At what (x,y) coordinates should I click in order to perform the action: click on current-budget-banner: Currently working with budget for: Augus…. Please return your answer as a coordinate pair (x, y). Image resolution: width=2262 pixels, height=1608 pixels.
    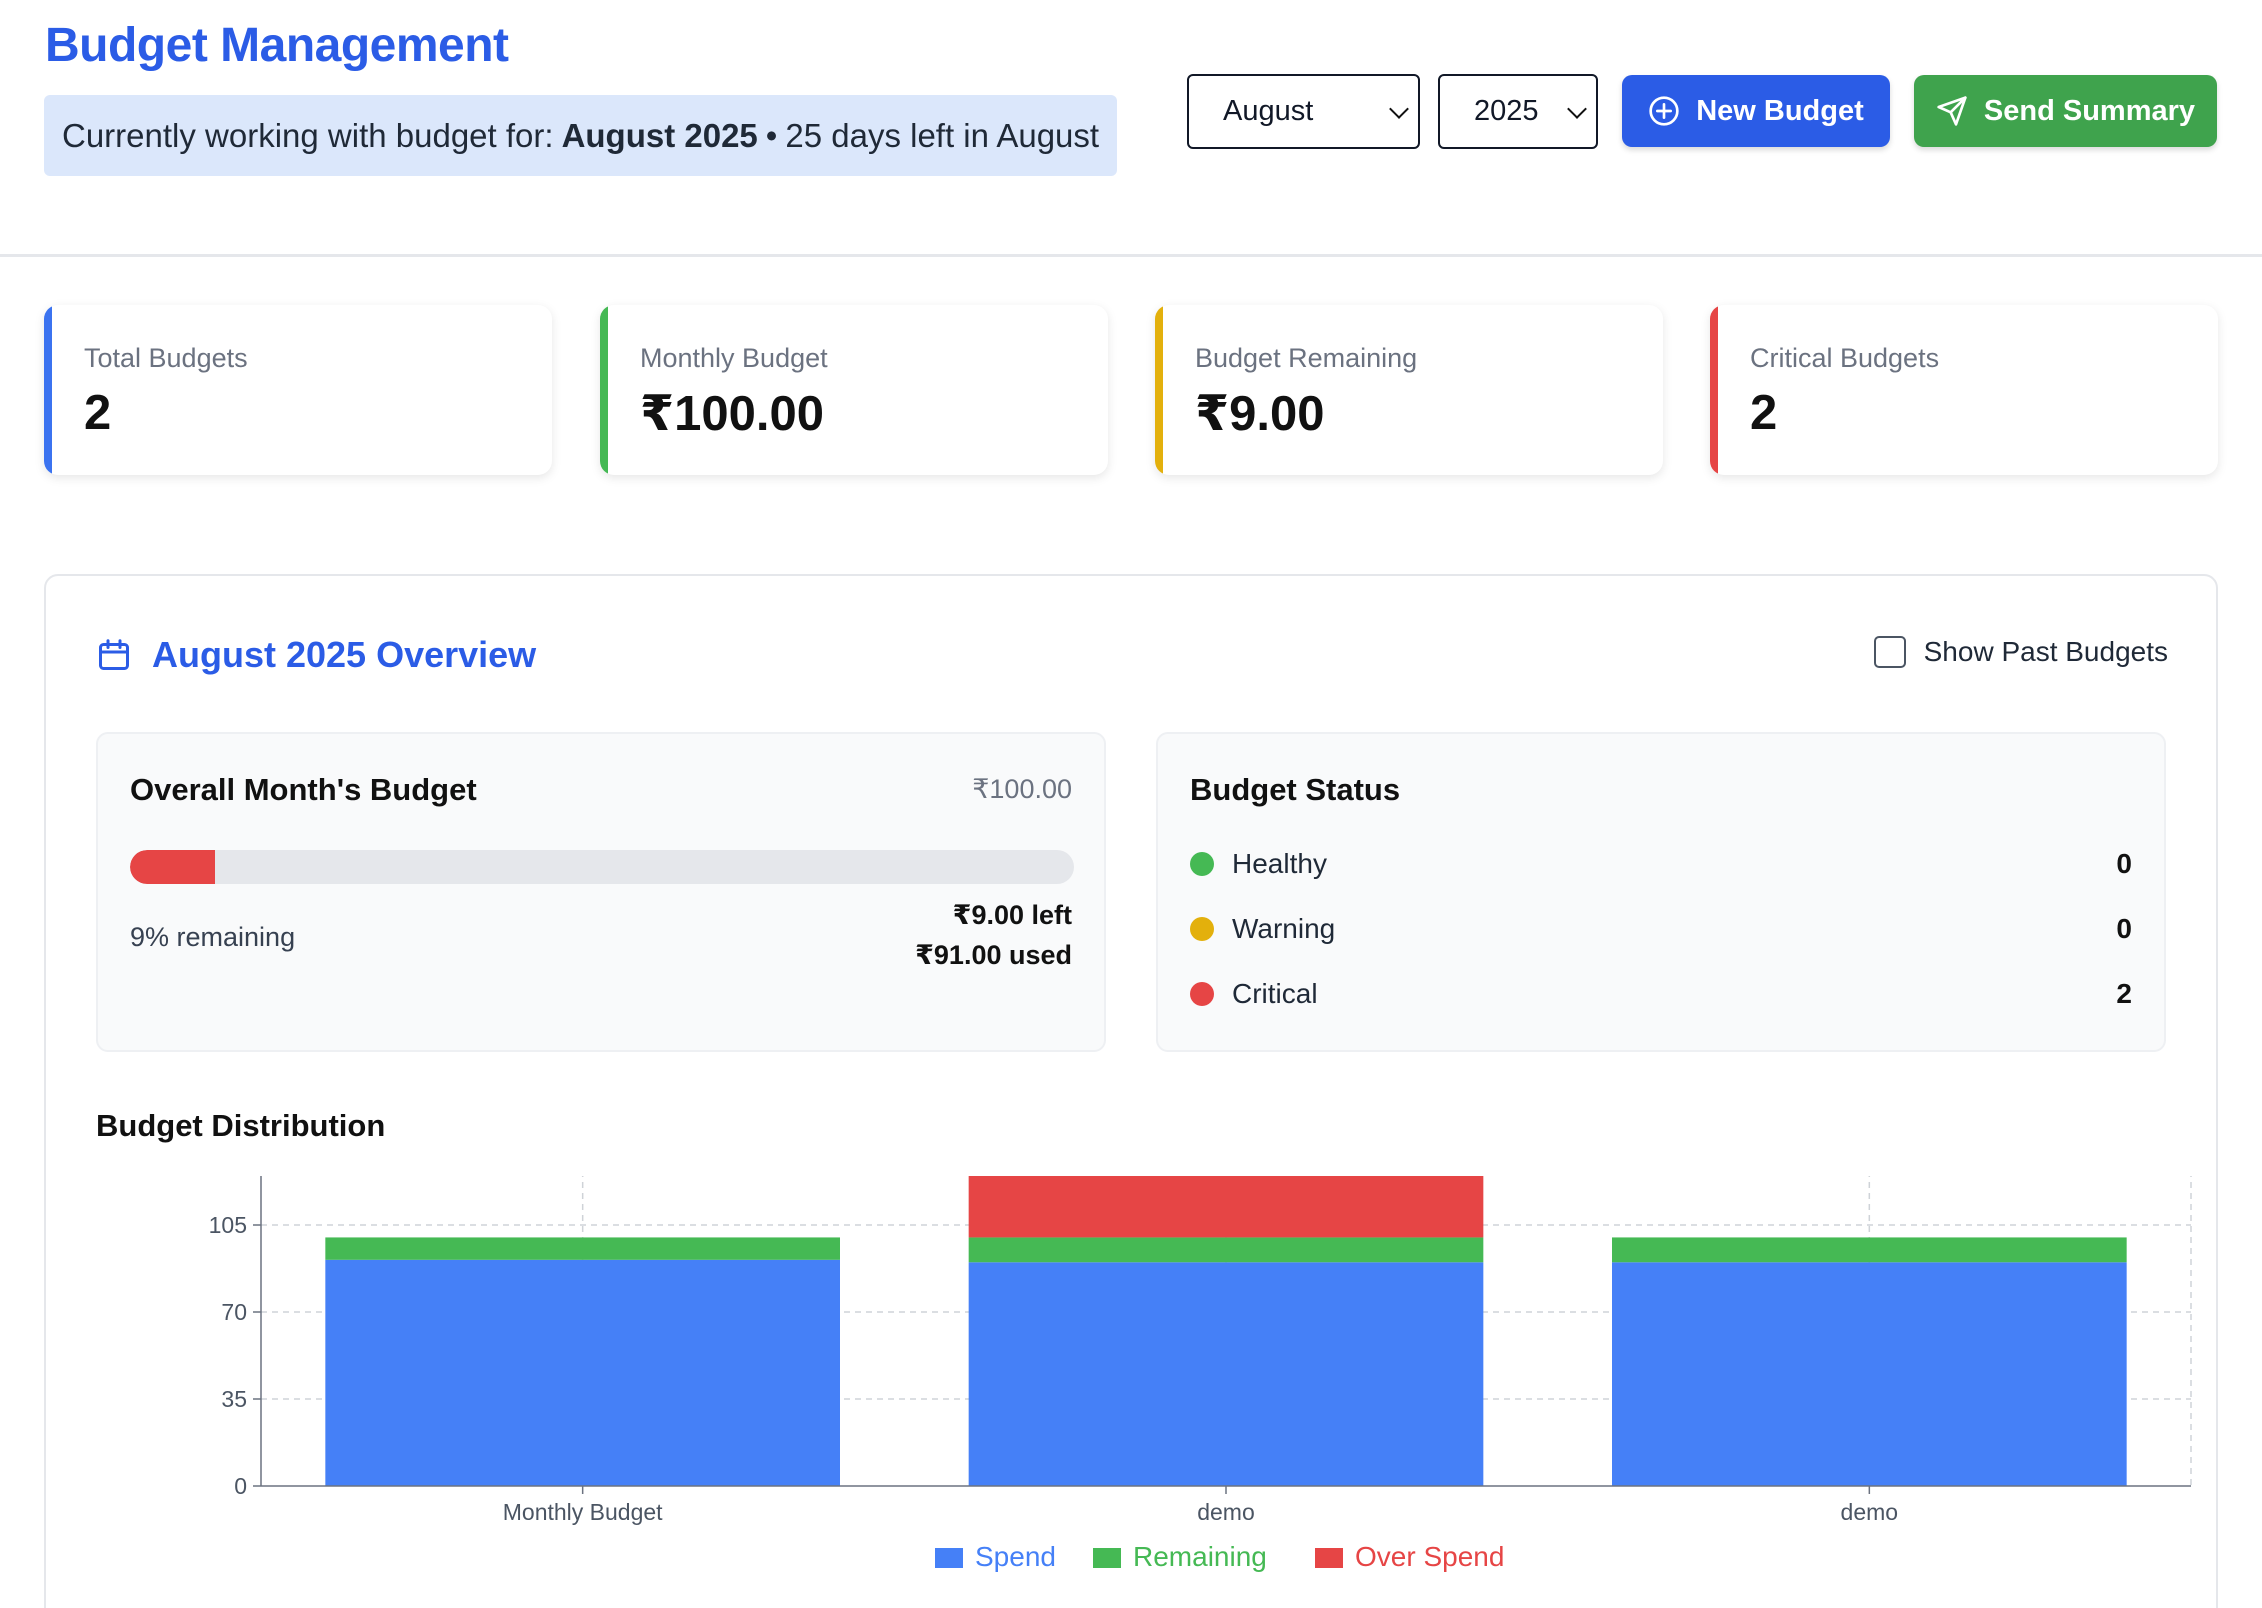
    Looking at the image, I should click on (581, 135).